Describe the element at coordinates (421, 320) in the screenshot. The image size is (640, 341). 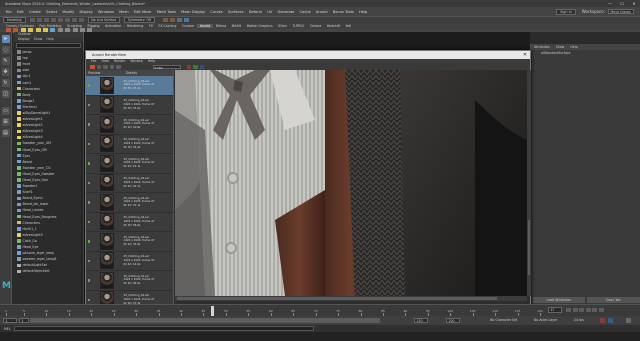
I see `range-inner-end-field: 120` at that location.